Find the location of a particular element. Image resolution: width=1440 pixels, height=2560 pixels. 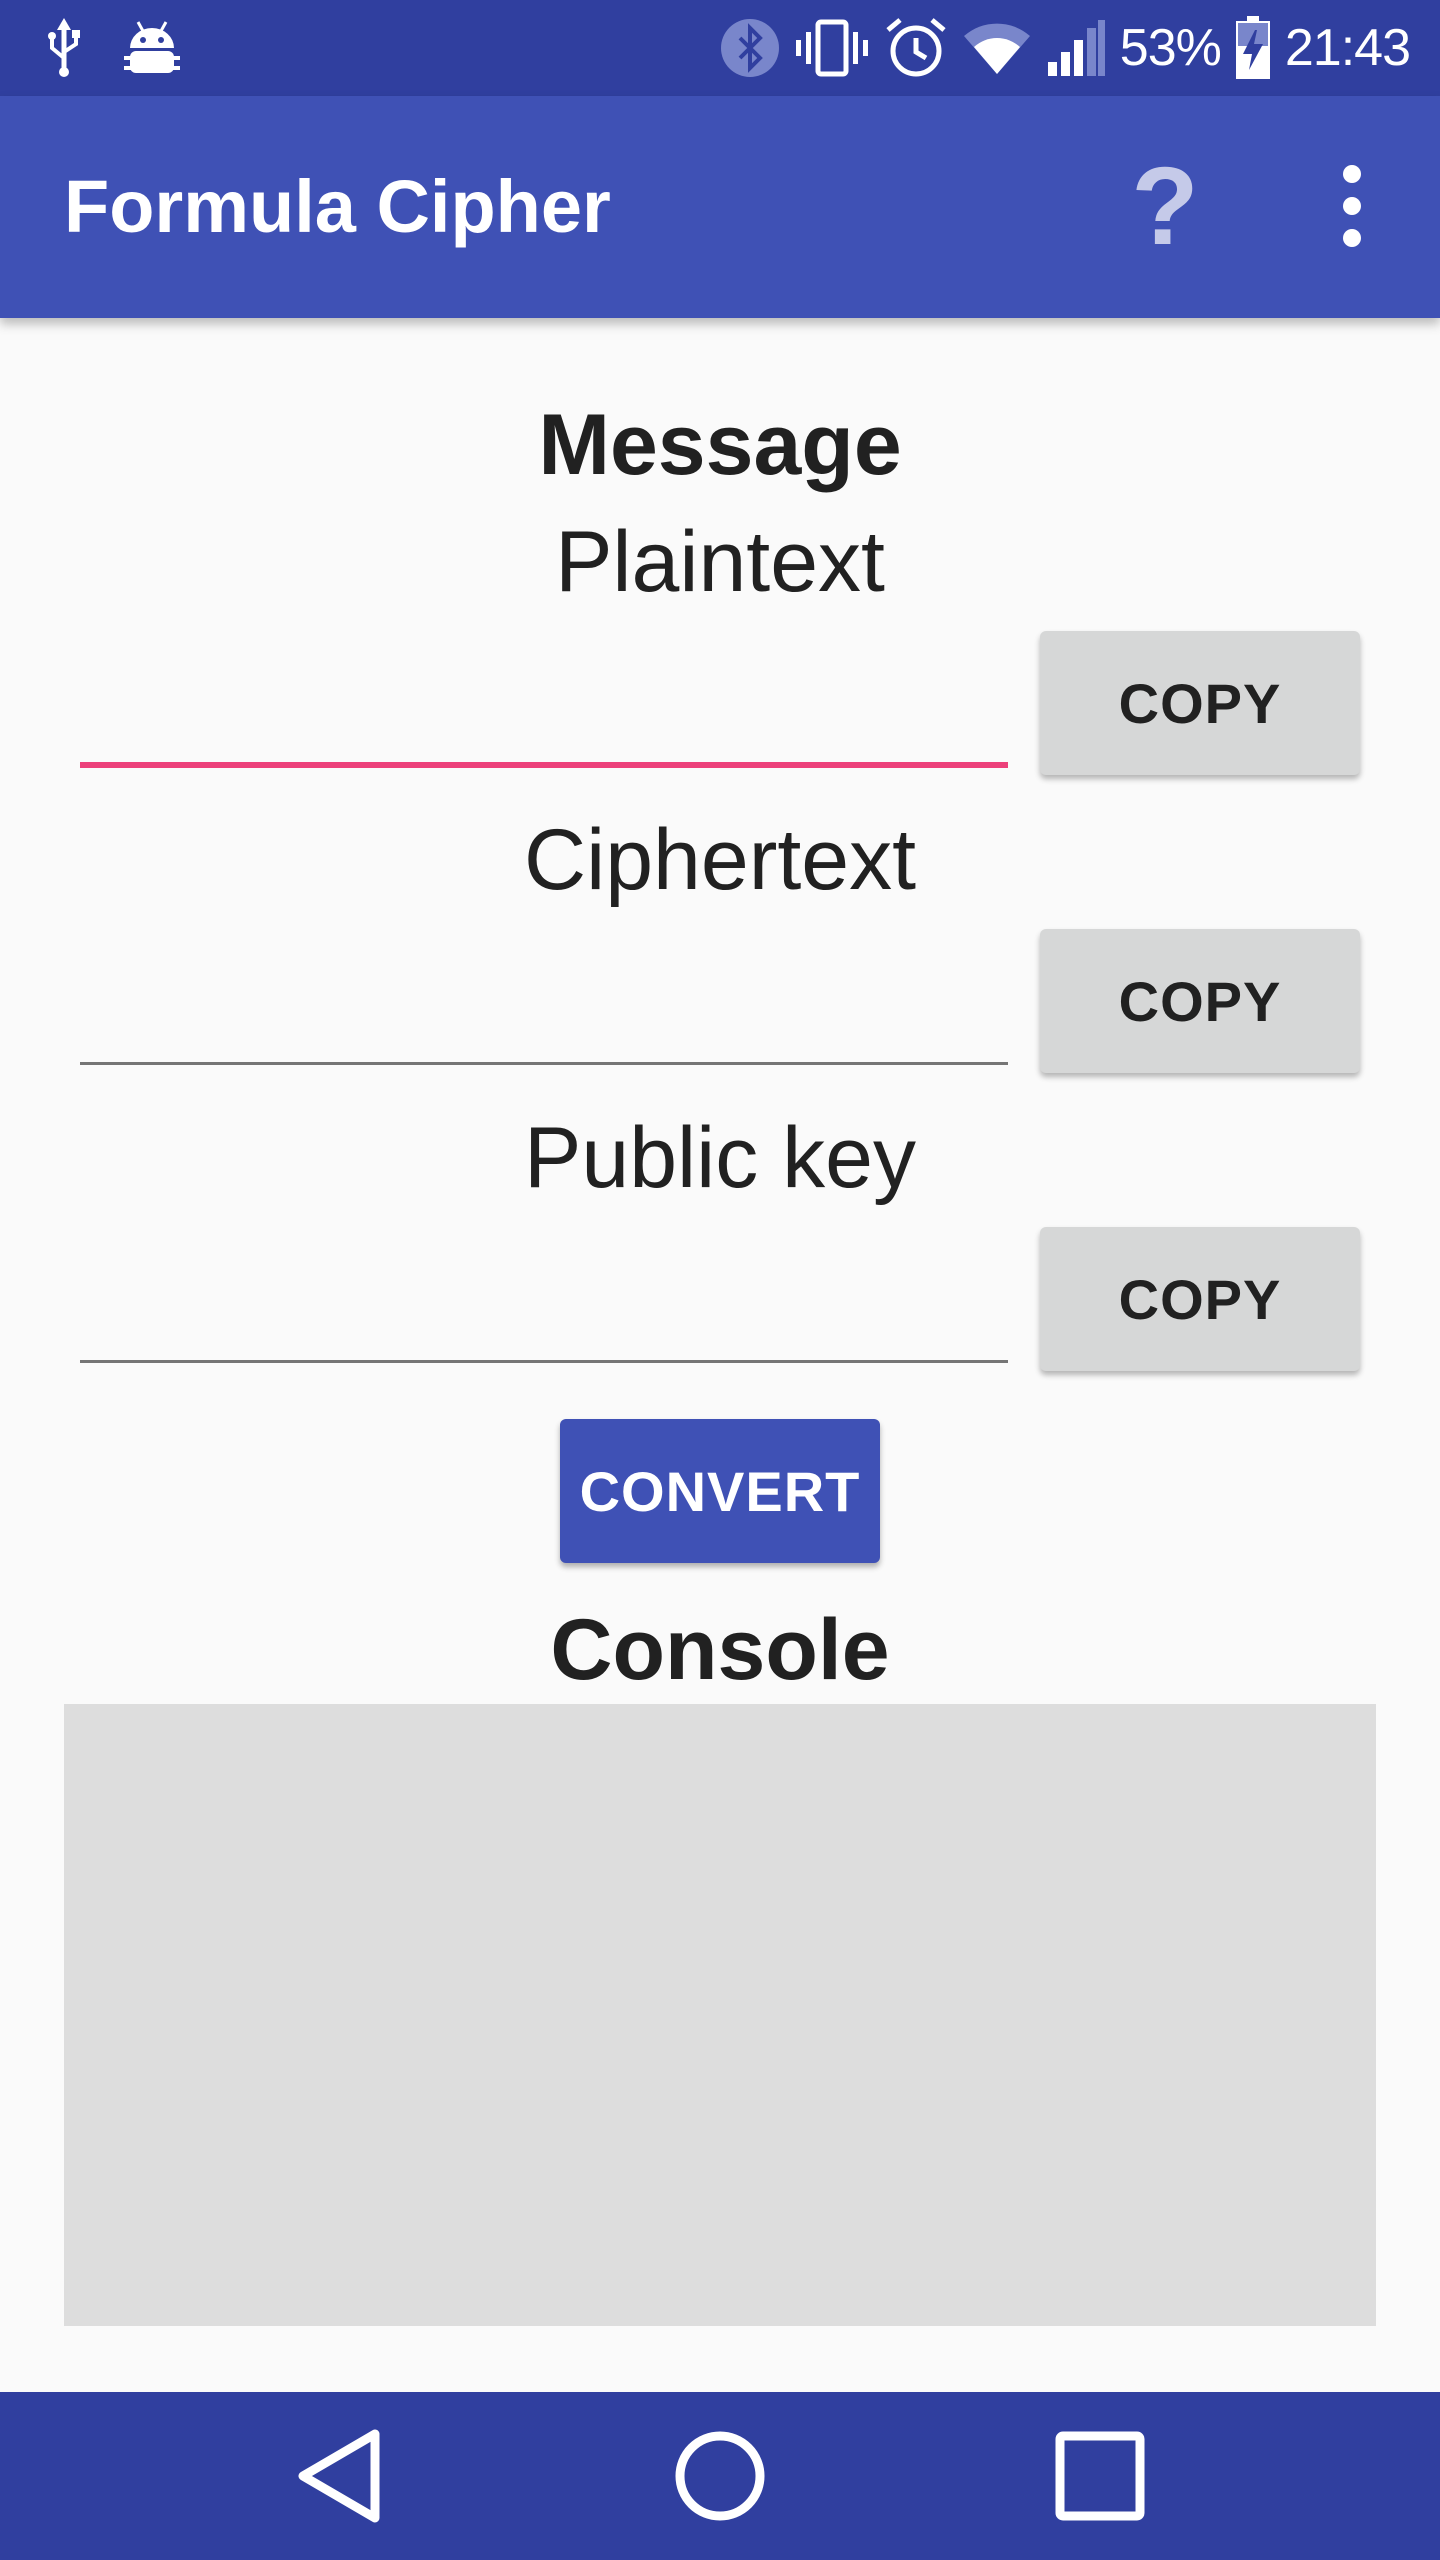

android-debug-icon is located at coordinates (152, 48).